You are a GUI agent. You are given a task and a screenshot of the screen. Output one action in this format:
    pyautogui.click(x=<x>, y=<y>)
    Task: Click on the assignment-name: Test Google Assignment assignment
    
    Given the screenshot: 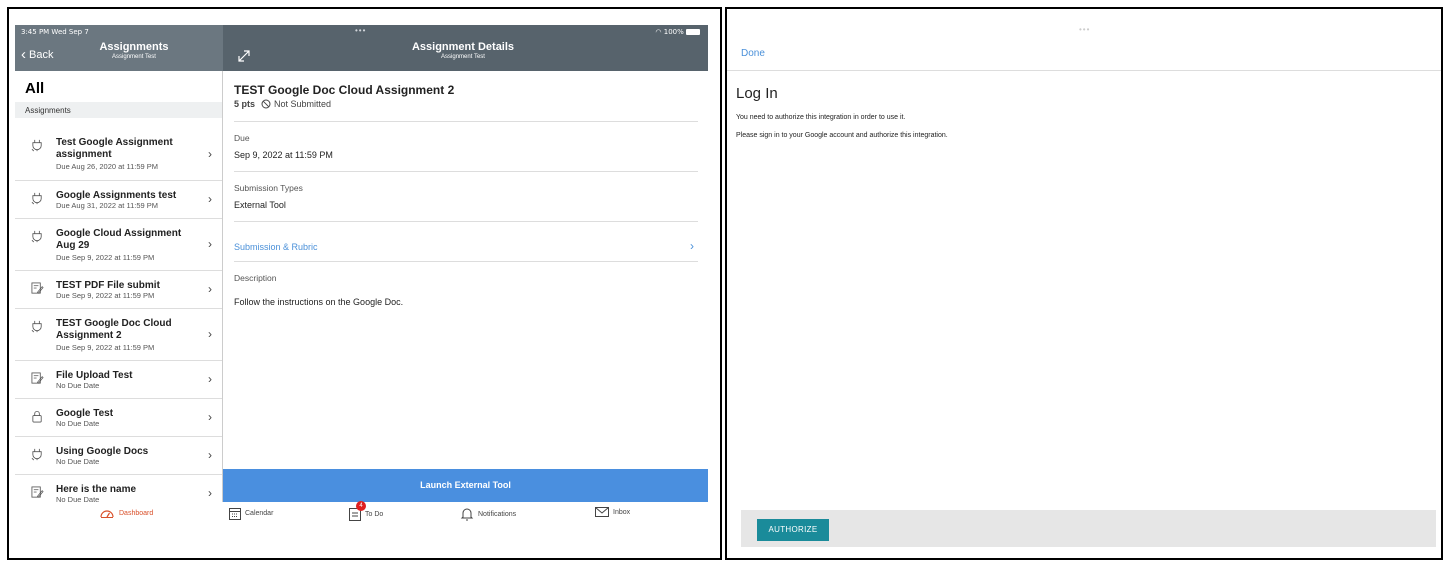 What is the action you would take?
    pyautogui.click(x=114, y=148)
    